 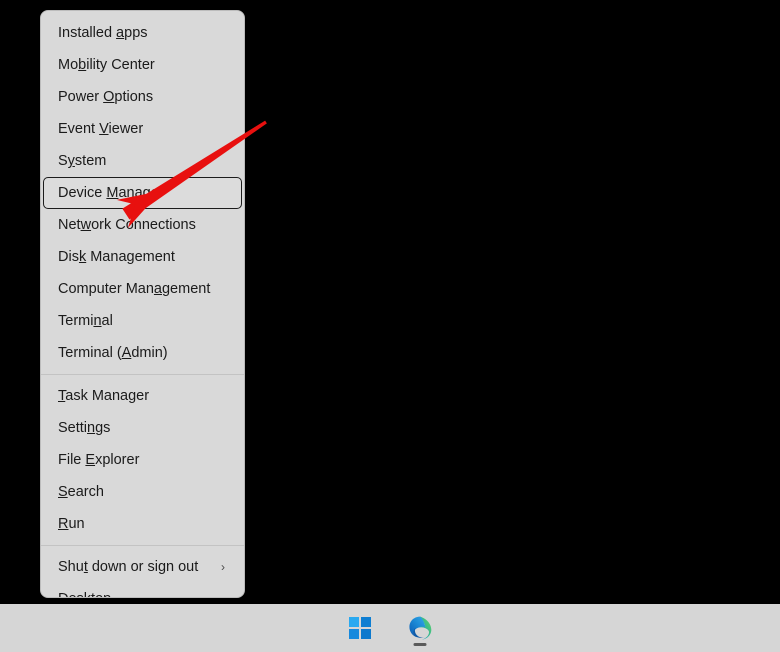 I want to click on menu-item-run: Run, so click(x=142, y=524).